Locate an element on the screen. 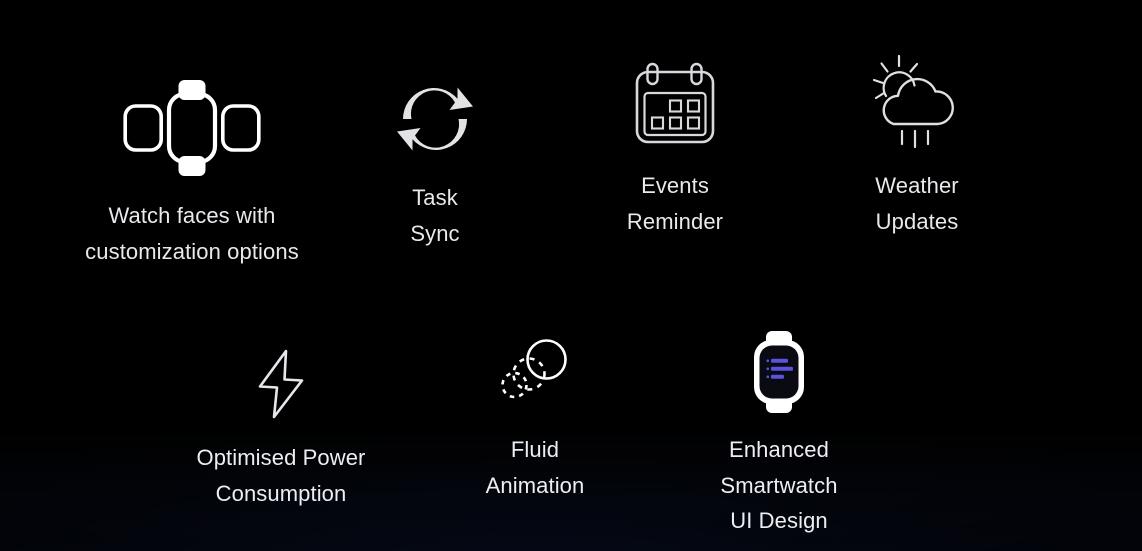 This screenshot has height=551, width=1142. feature-label: Weather Updates is located at coordinates (917, 203).